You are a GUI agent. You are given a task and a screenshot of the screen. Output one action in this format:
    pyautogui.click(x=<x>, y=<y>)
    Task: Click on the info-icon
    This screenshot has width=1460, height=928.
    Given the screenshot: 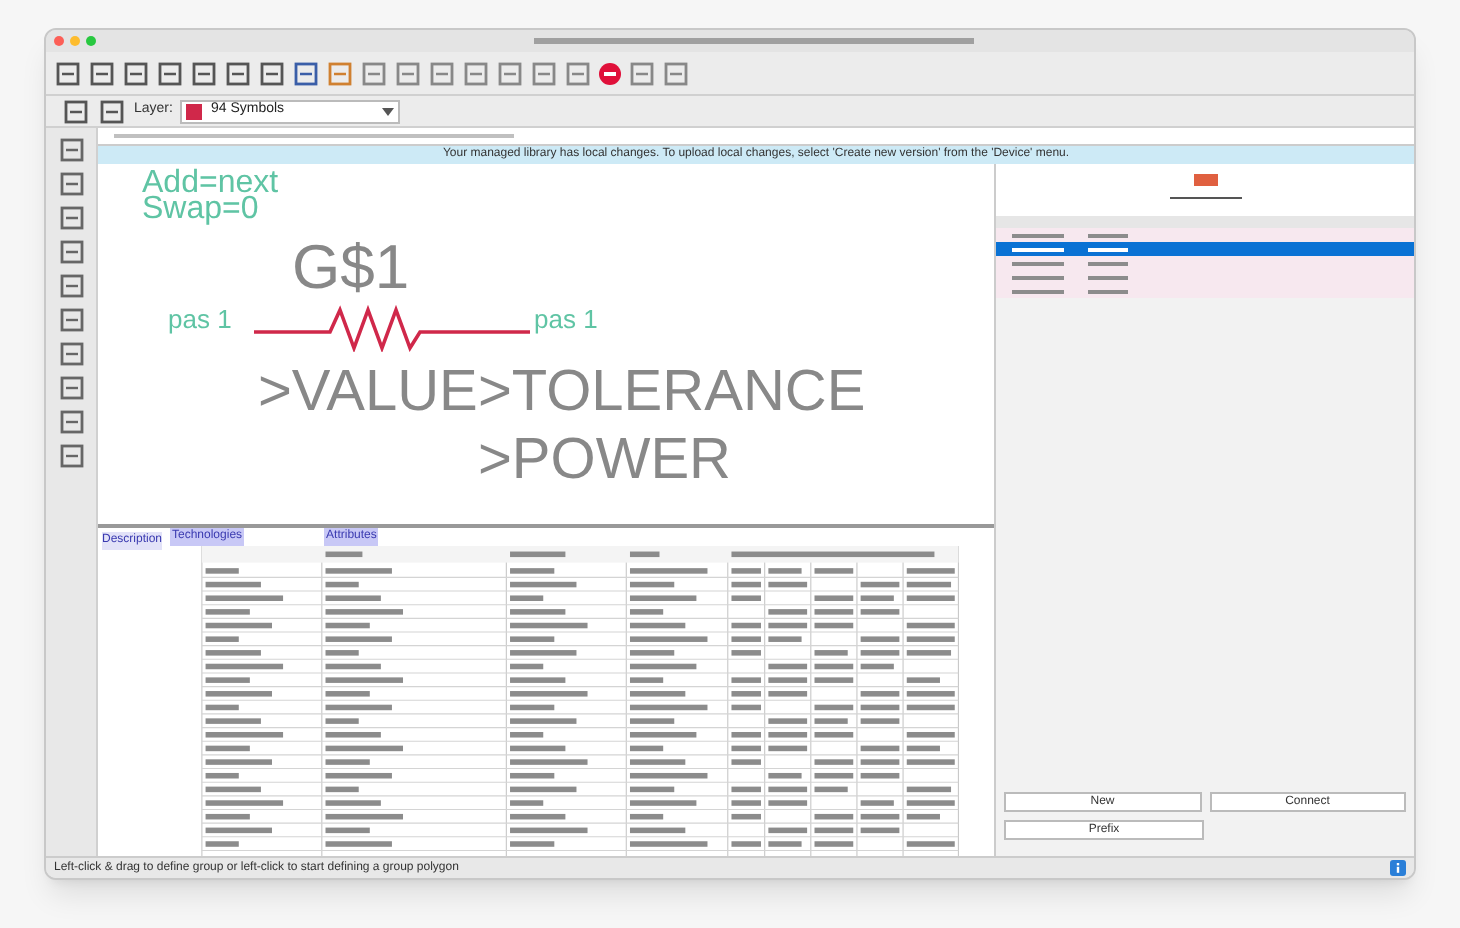 What is the action you would take?
    pyautogui.click(x=1398, y=868)
    